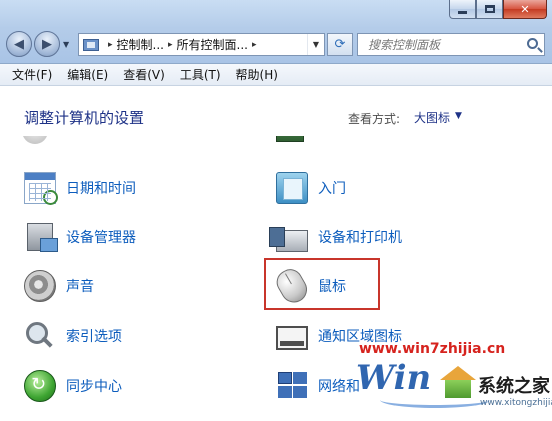  What do you see at coordinates (200, 74) in the screenshot?
I see `menu-tools: 工具(T)` at bounding box center [200, 74].